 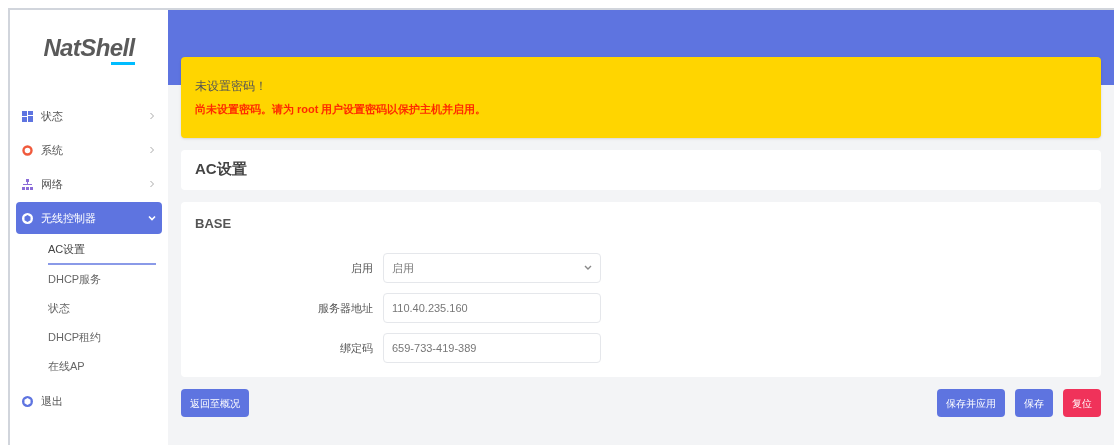 What do you see at coordinates (102, 250) in the screenshot?
I see `submenu-item: AC设置` at bounding box center [102, 250].